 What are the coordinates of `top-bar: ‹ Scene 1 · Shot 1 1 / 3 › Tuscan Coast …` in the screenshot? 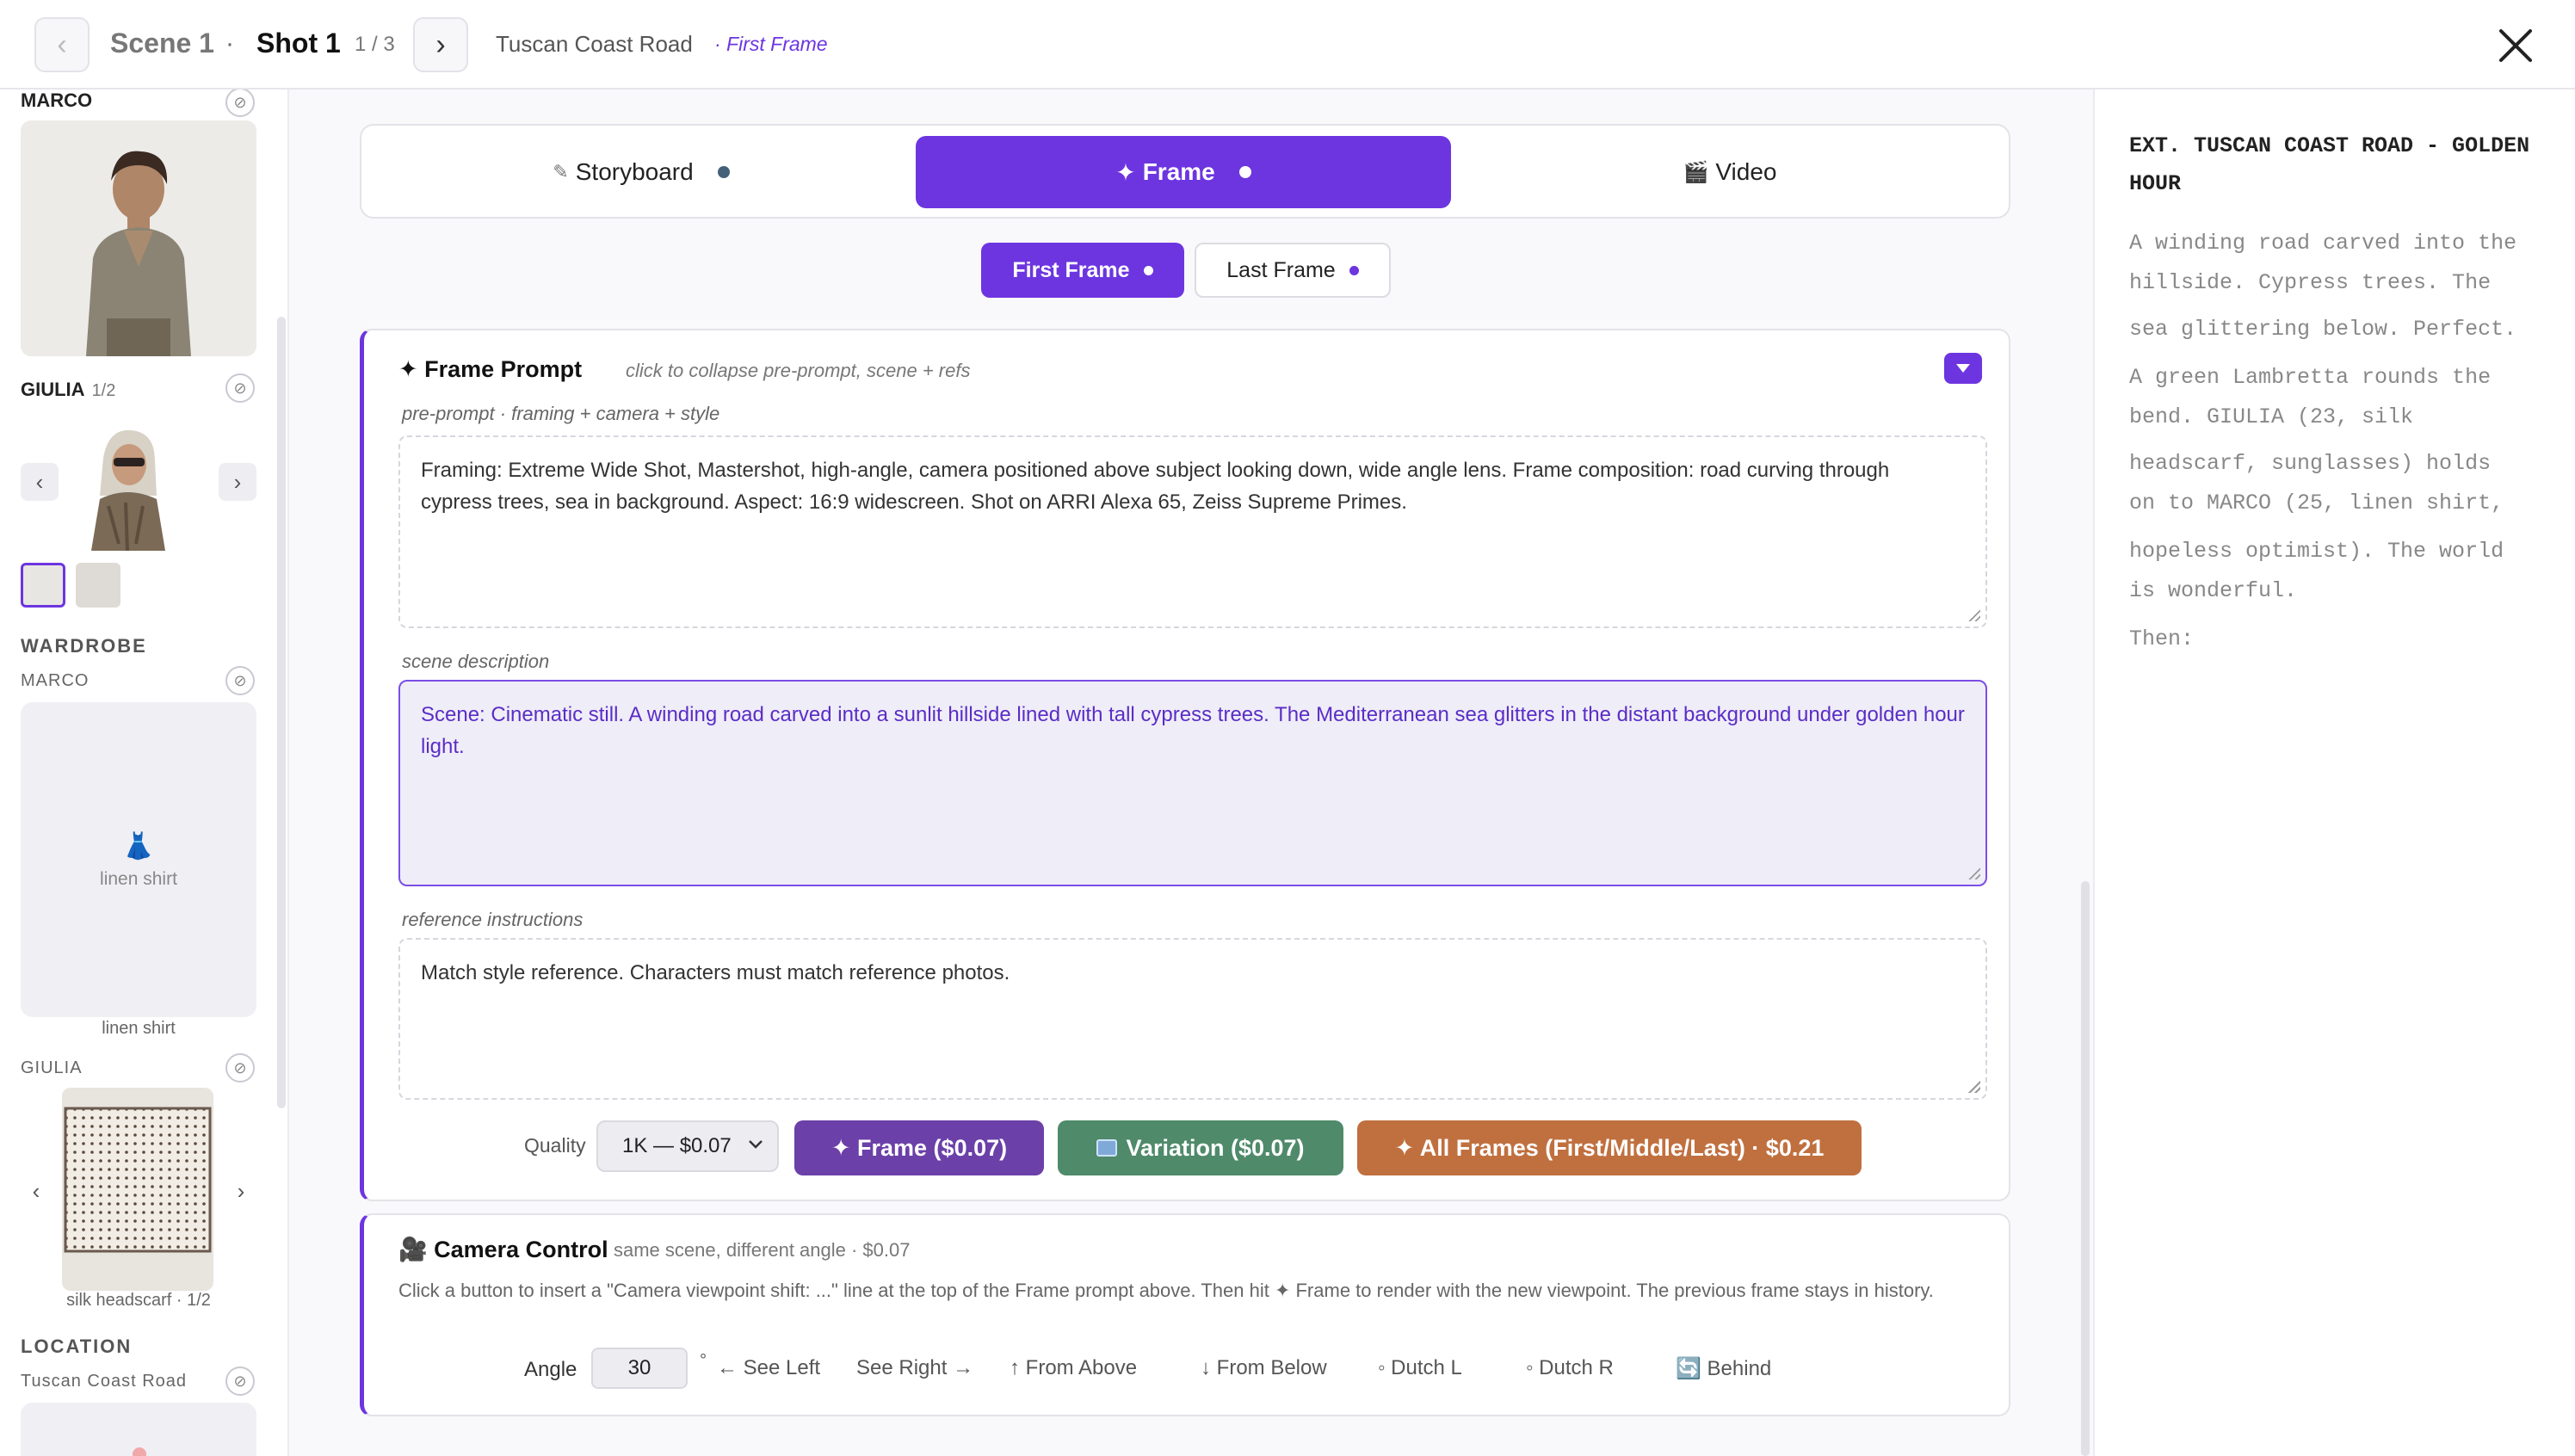 It's located at (1287, 45).